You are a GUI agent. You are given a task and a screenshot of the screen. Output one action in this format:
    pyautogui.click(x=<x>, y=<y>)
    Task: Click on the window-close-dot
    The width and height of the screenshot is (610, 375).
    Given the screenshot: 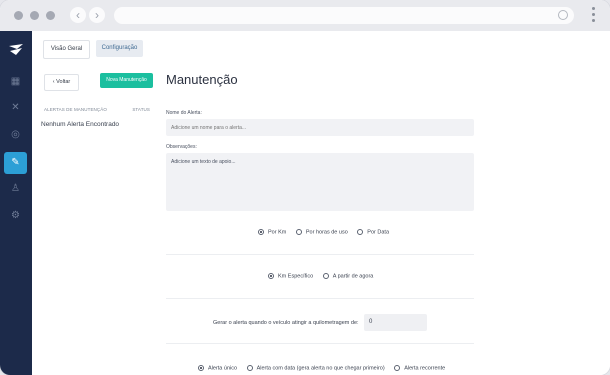 What is the action you would take?
    pyautogui.click(x=18, y=15)
    